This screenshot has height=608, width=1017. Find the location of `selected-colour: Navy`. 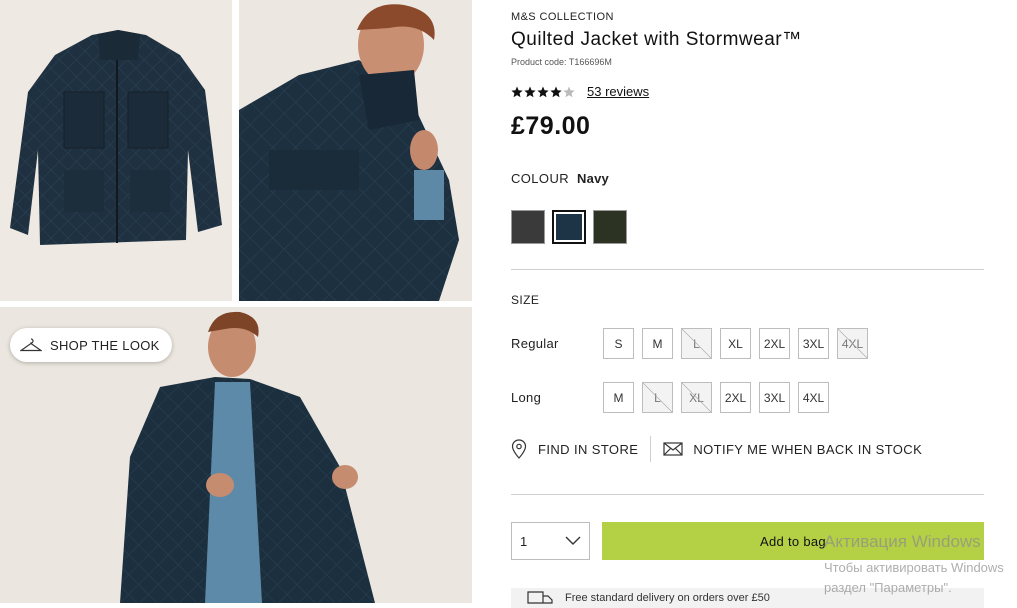

selected-colour: Navy is located at coordinates (593, 178).